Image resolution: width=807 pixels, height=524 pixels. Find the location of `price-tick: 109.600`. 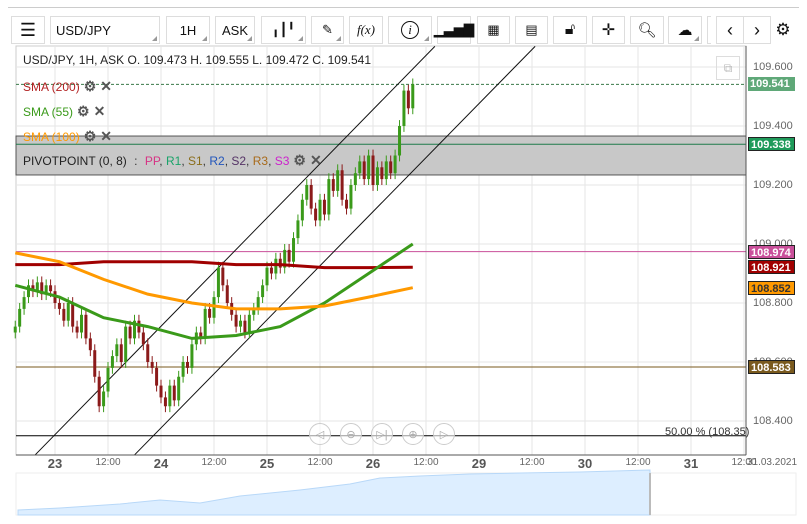

price-tick: 109.600 is located at coordinates (773, 67).